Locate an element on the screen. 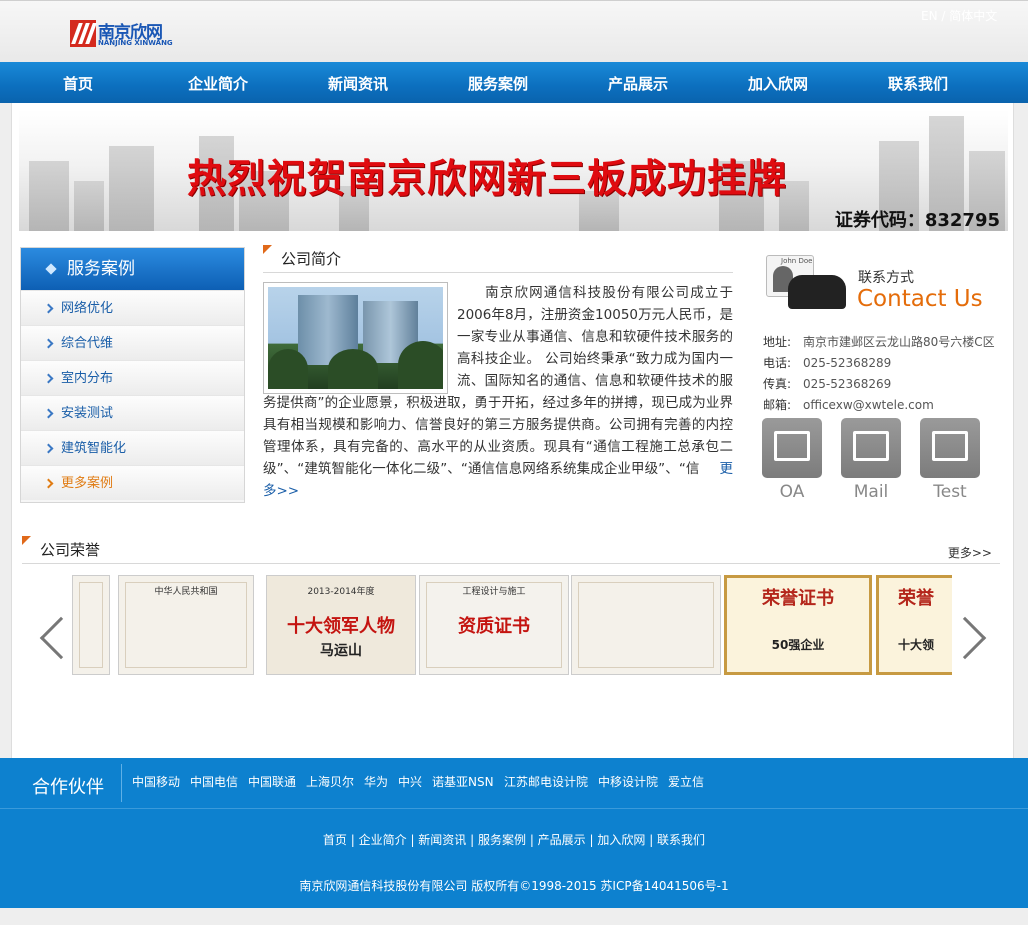 This screenshot has width=1028, height=925. service-cases-sidebar: 服务案例 网络优化 综合代维 室内分布 安装测试 建筑智能化 更多案例 is located at coordinates (132, 375).